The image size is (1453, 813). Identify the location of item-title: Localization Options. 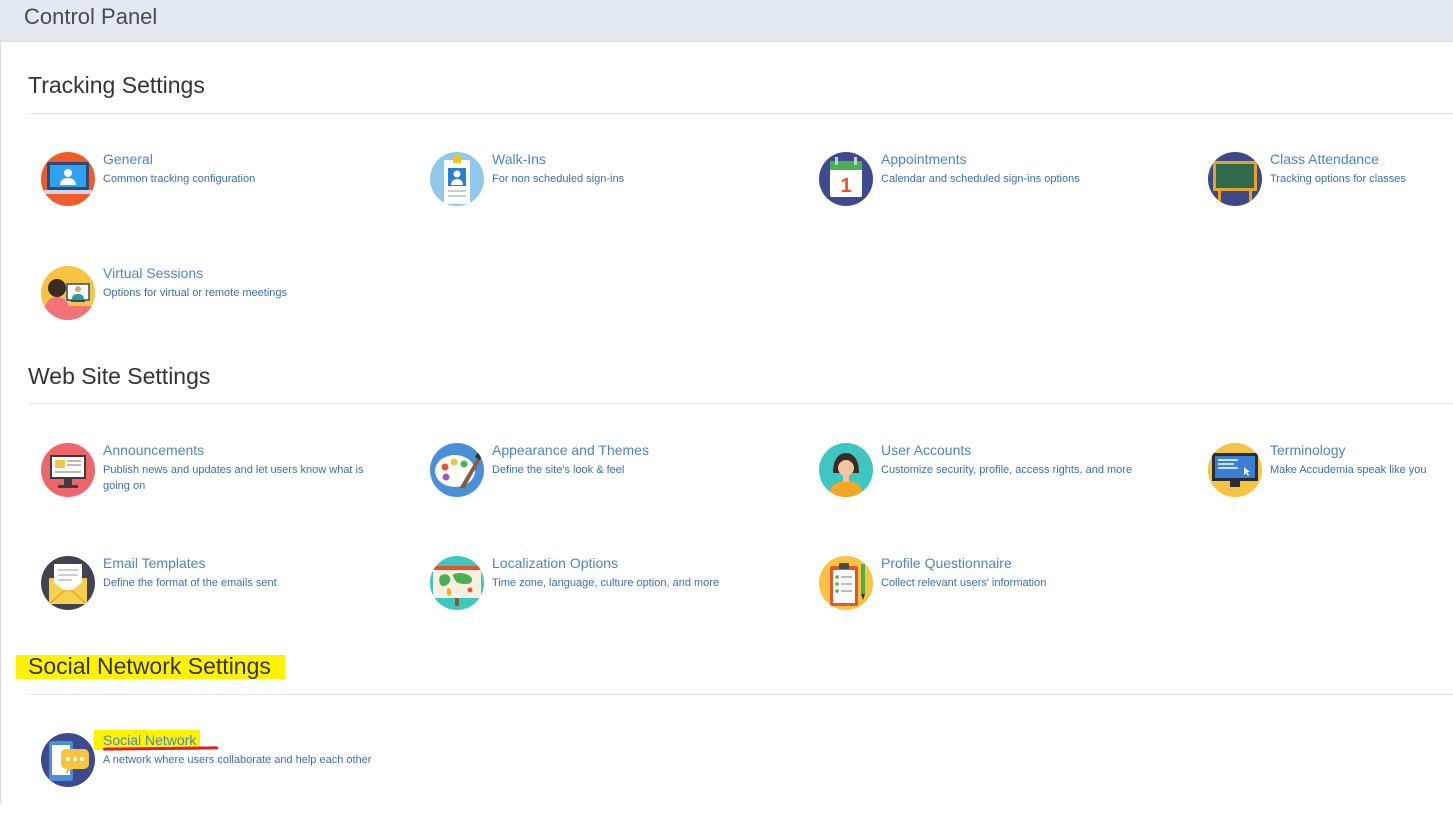
(555, 563).